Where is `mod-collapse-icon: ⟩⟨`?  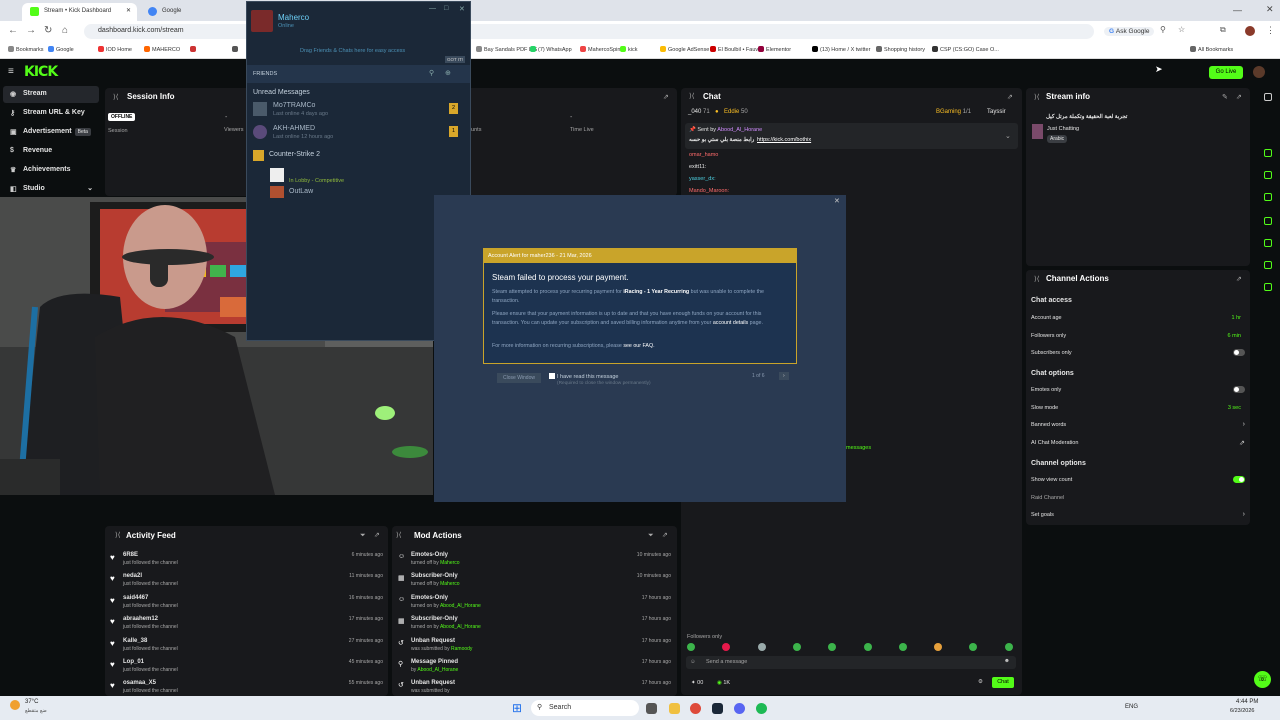
mod-collapse-icon: ⟩⟨ is located at coordinates (398, 535).